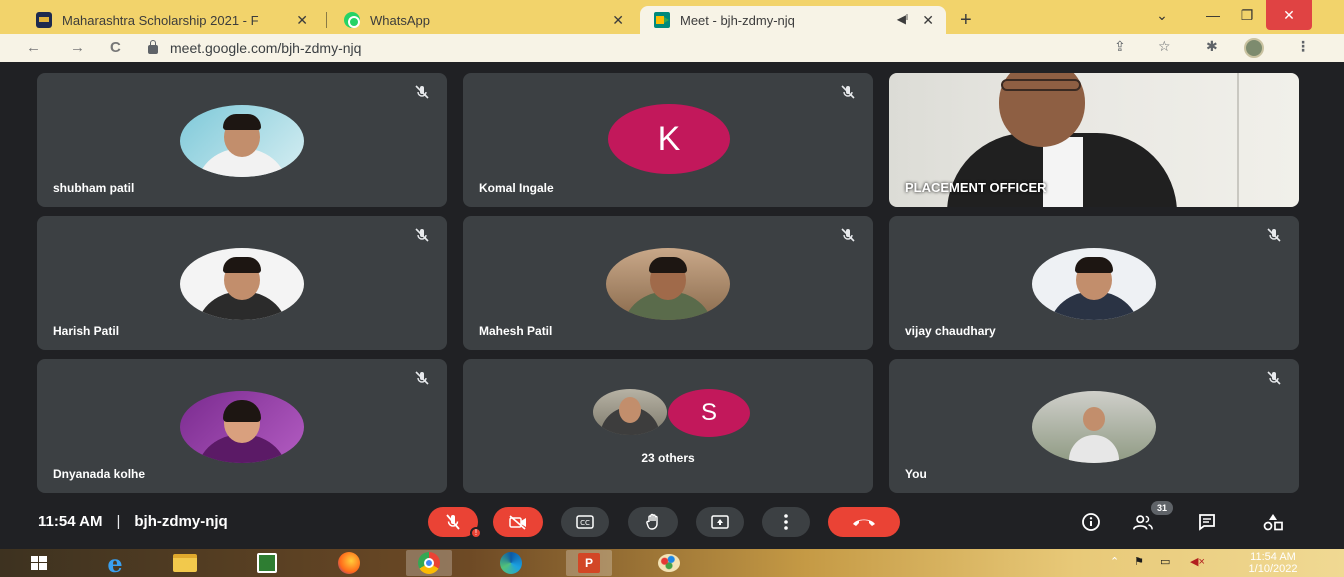 This screenshot has width=1344, height=577. I want to click on lock-icon, so click(153, 47).